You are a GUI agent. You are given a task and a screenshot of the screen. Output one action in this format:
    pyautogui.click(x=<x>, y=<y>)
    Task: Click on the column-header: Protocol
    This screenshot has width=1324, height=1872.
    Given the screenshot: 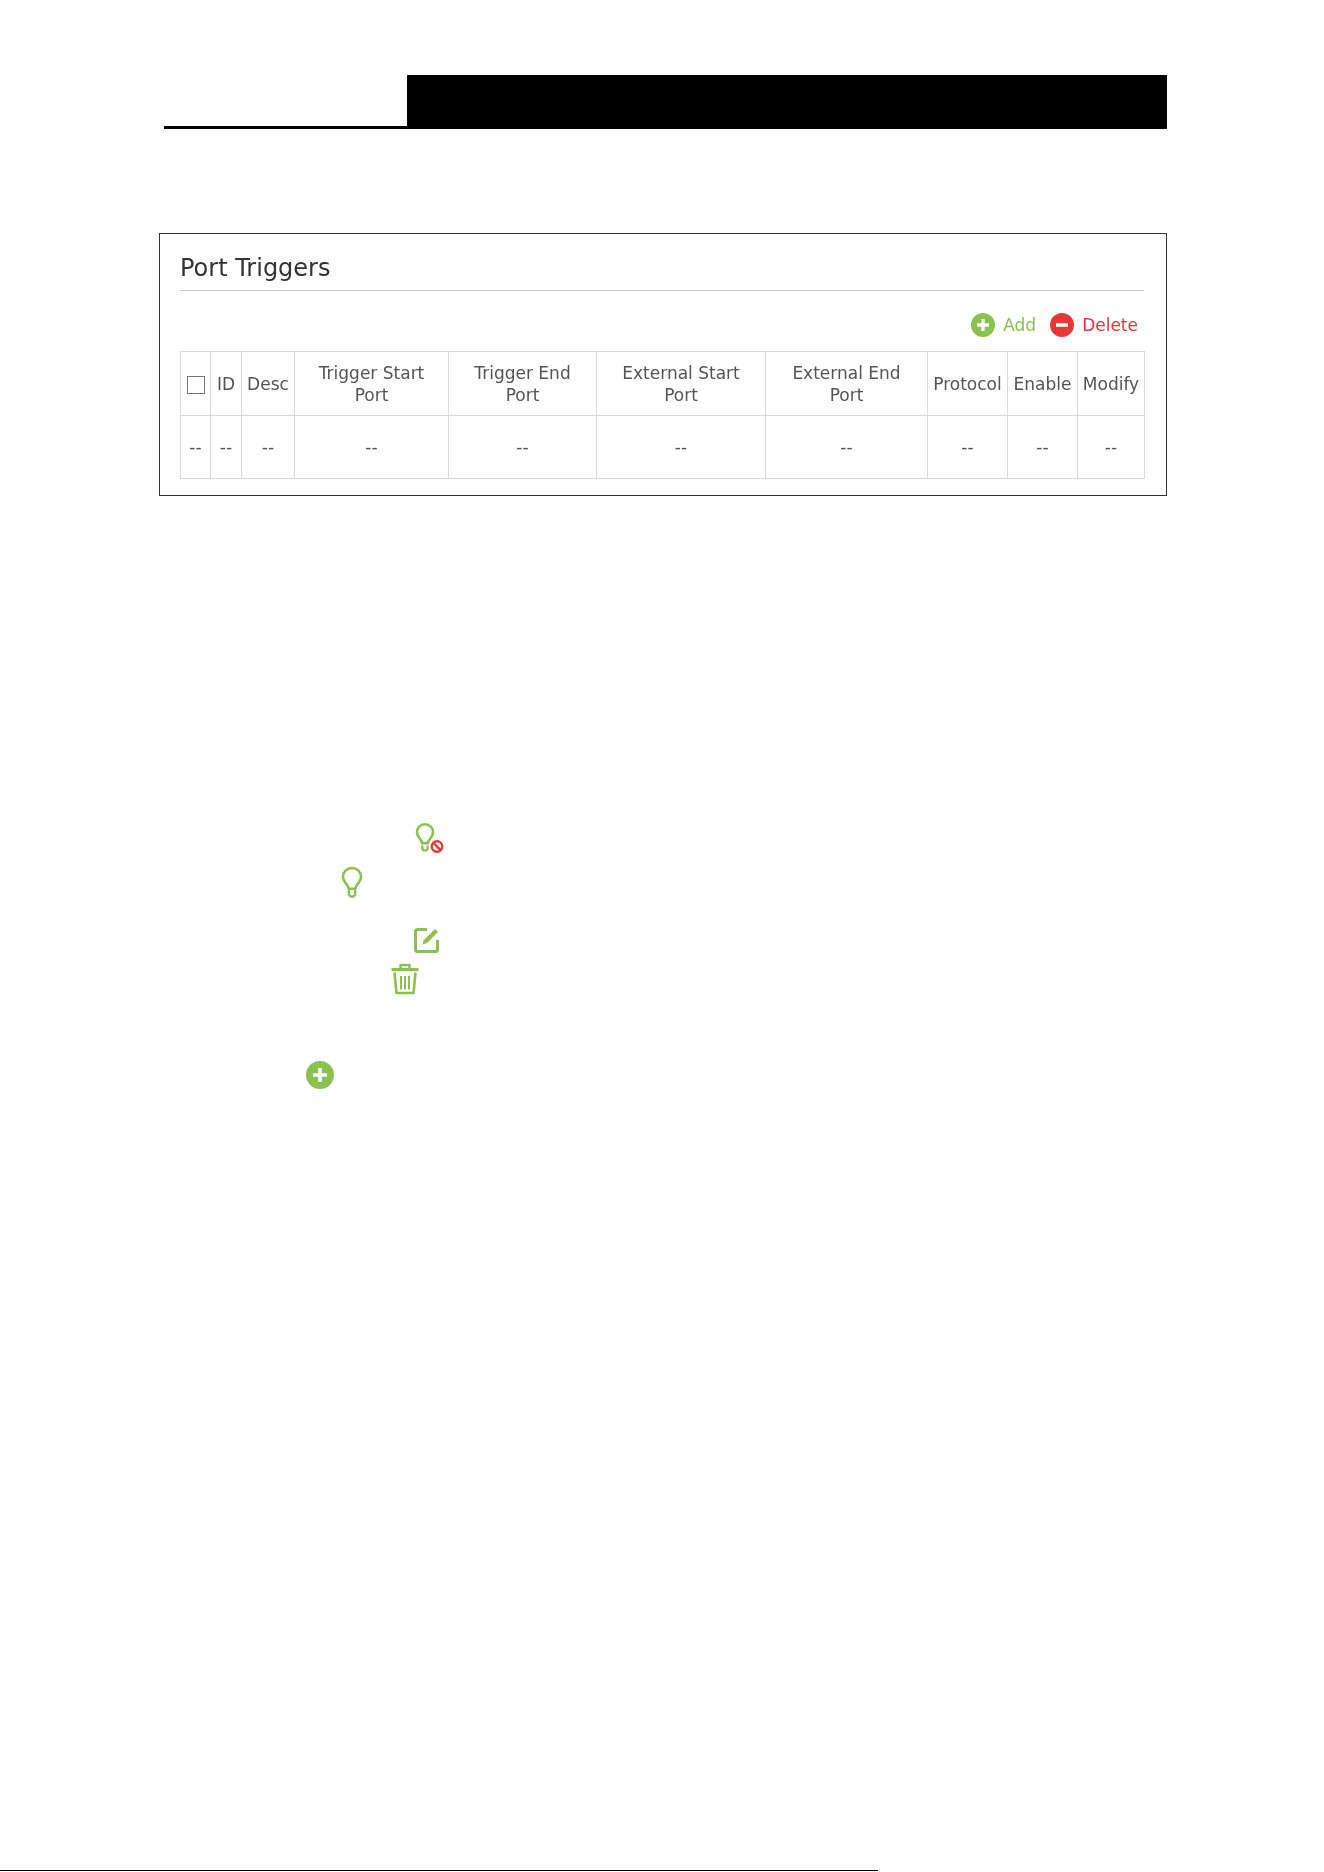 What is the action you would take?
    pyautogui.click(x=967, y=383)
    